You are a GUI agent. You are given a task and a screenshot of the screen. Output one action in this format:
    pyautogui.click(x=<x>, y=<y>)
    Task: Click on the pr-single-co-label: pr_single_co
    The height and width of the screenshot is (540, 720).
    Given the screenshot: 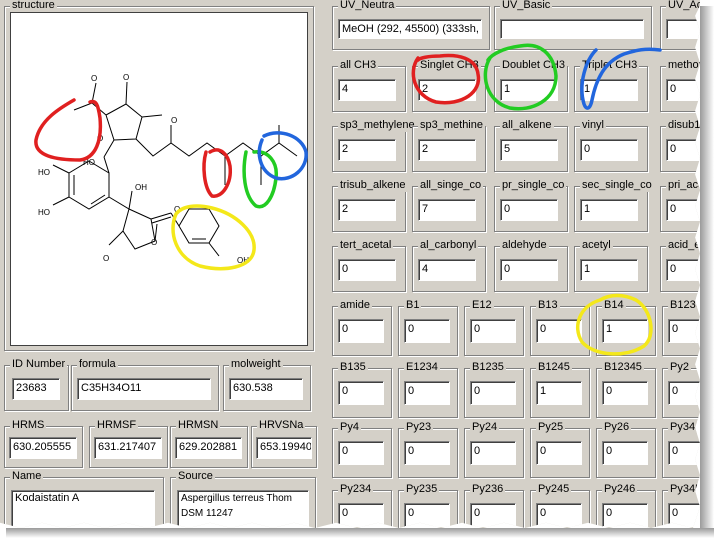 What is the action you would take?
    pyautogui.click(x=533, y=185)
    